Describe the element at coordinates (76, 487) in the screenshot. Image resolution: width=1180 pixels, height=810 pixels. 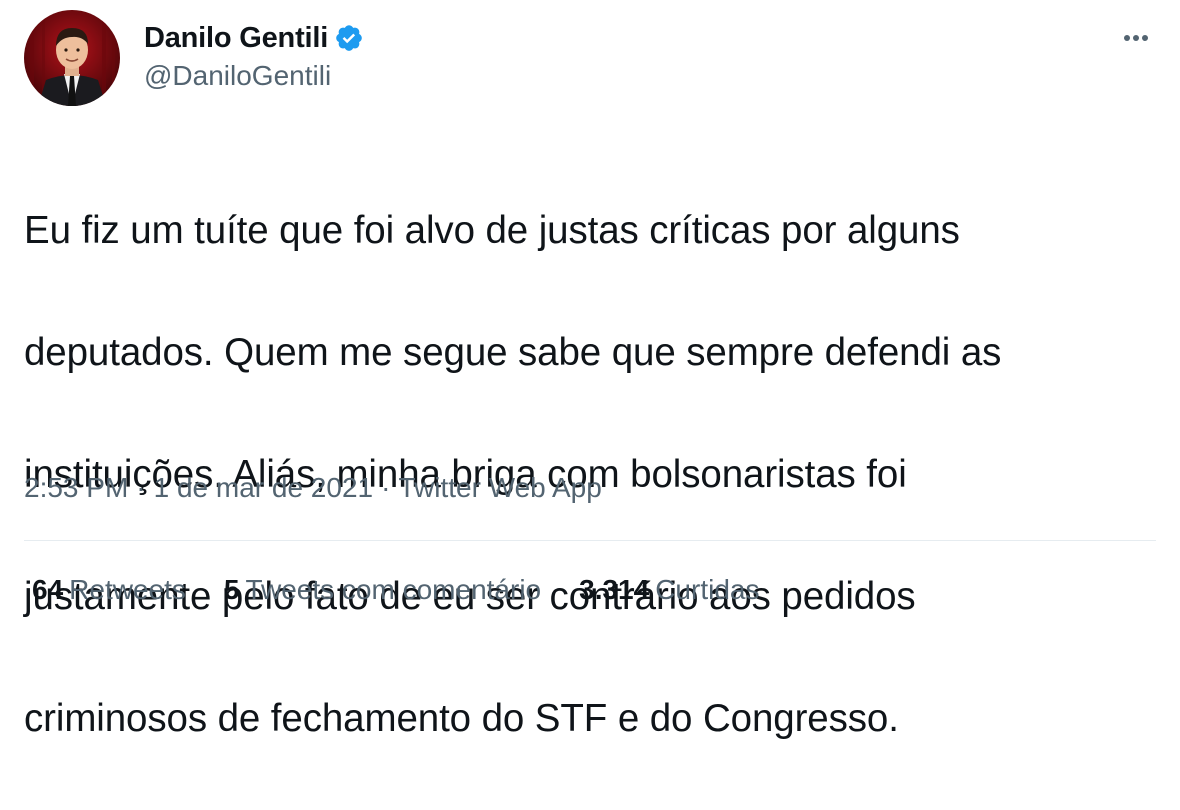
I see `tweet-time: 2:53 PM` at that location.